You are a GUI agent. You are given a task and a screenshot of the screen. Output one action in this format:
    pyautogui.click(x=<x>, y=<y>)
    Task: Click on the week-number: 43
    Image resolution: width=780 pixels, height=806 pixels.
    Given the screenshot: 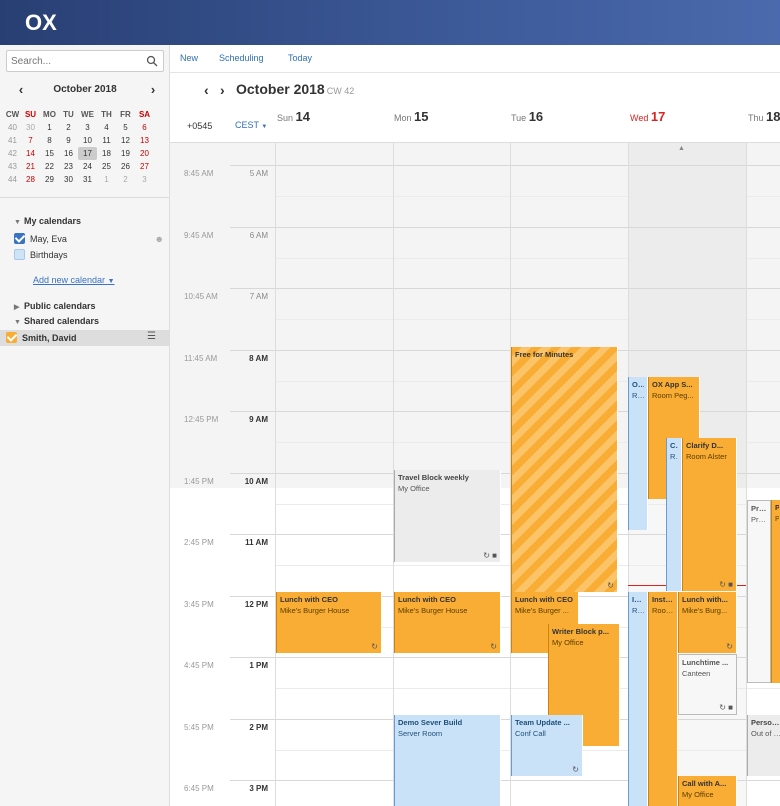 What is the action you would take?
    pyautogui.click(x=12, y=166)
    